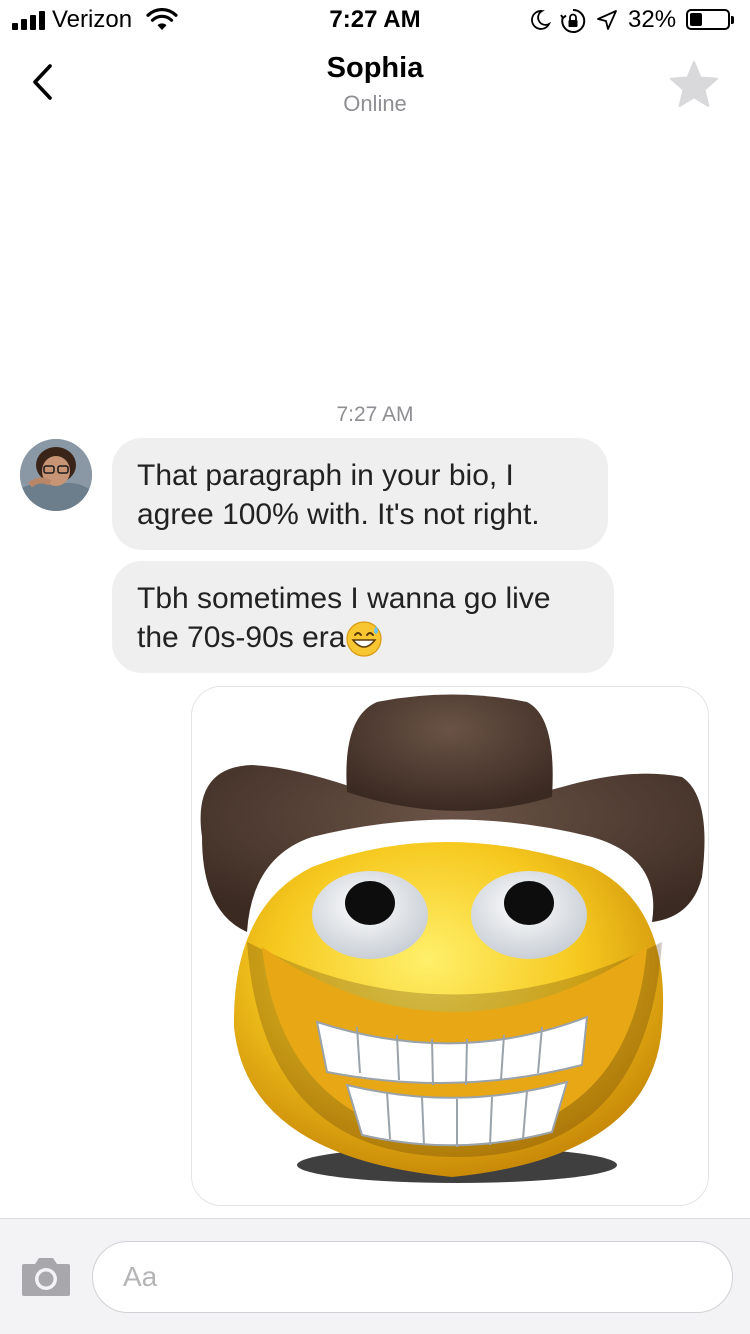 Image resolution: width=750 pixels, height=1334 pixels. What do you see at coordinates (540, 23) in the screenshot?
I see `moon-icon` at bounding box center [540, 23].